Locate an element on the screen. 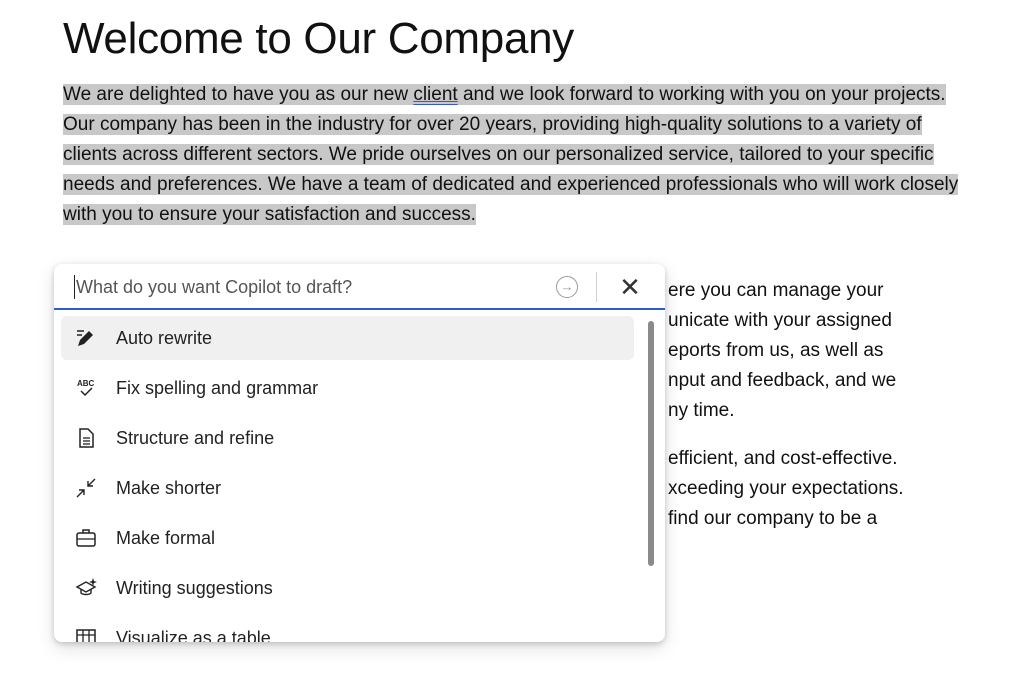 The width and height of the screenshot is (1024, 687). cap-sparkle-icon is located at coordinates (86, 587).